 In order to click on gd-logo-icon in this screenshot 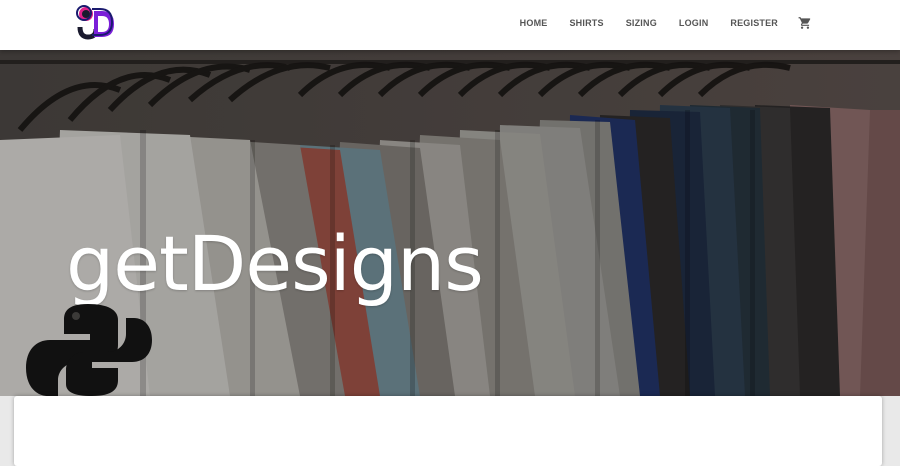, I will do `click(96, 24)`.